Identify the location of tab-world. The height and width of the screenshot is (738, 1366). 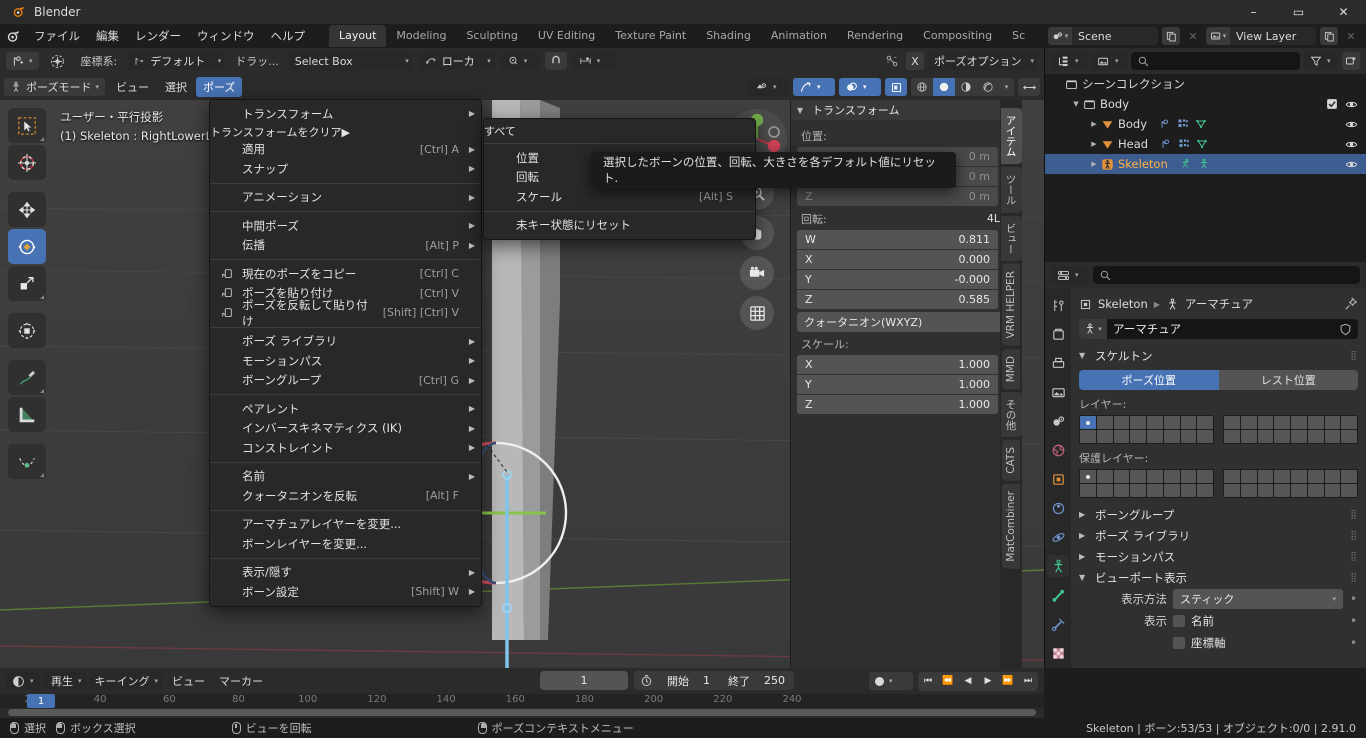
(1058, 450).